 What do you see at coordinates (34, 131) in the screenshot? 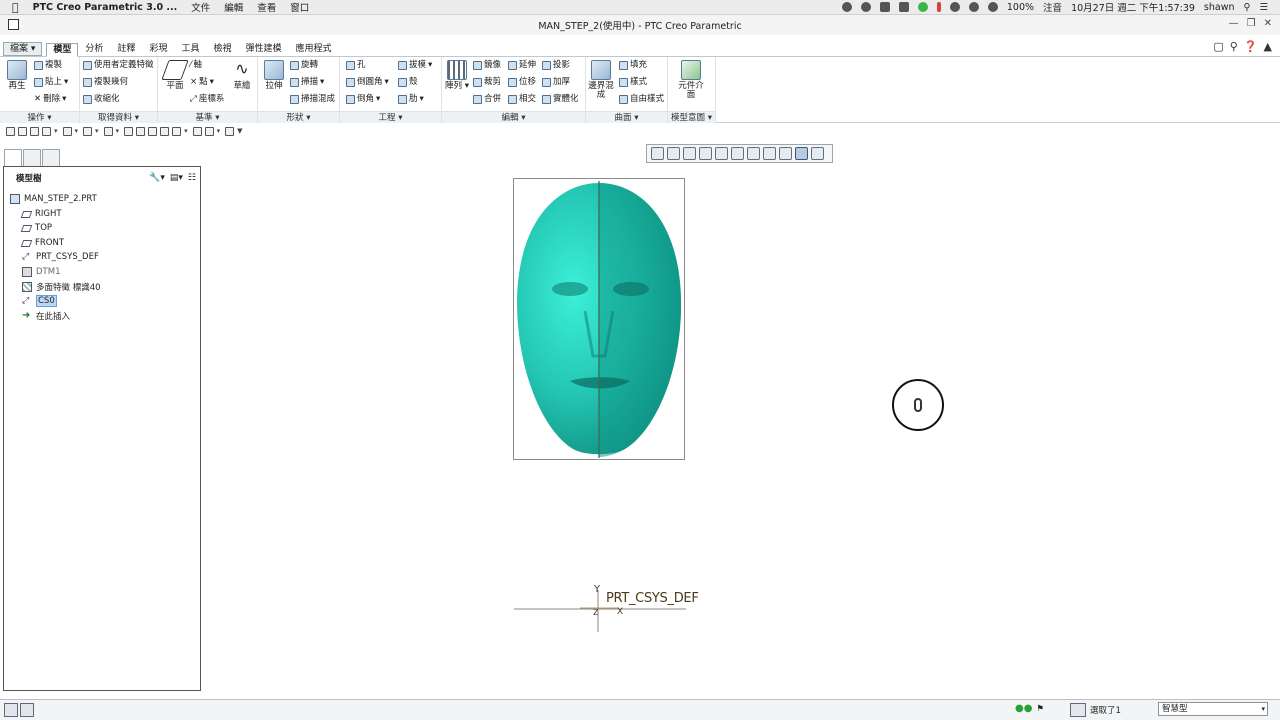
I see `save-icon` at bounding box center [34, 131].